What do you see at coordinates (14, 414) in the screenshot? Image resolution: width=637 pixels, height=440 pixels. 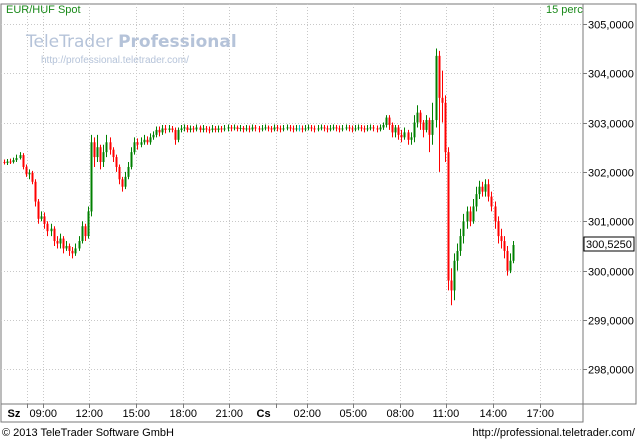 I see `x-tick-label: Sz` at bounding box center [14, 414].